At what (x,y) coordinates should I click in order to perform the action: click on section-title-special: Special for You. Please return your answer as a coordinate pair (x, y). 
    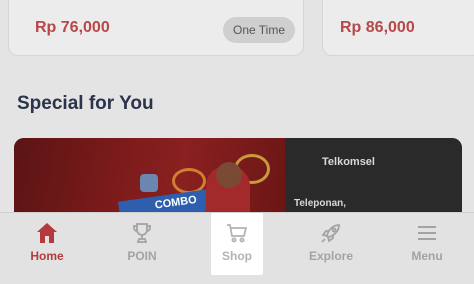
    Looking at the image, I should click on (85, 103).